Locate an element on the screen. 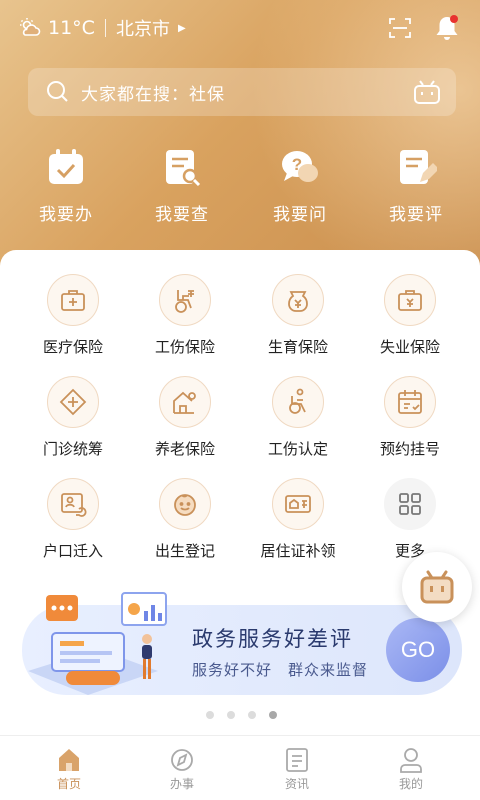  service-label: 户口迁入 is located at coordinates (72, 551).